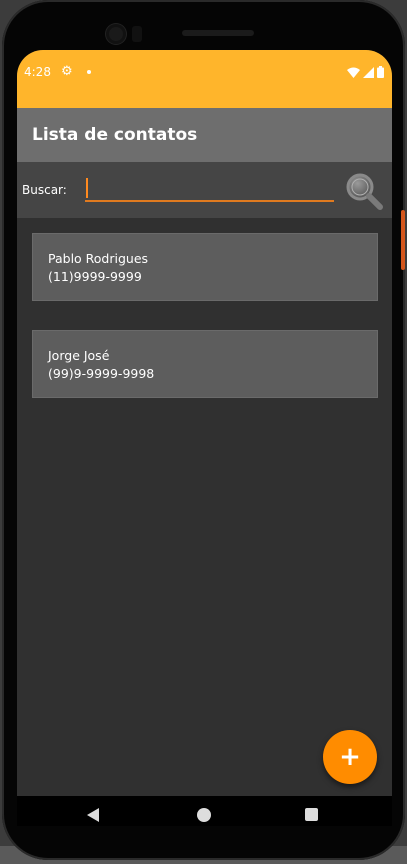  I want to click on power-button, so click(403, 240).